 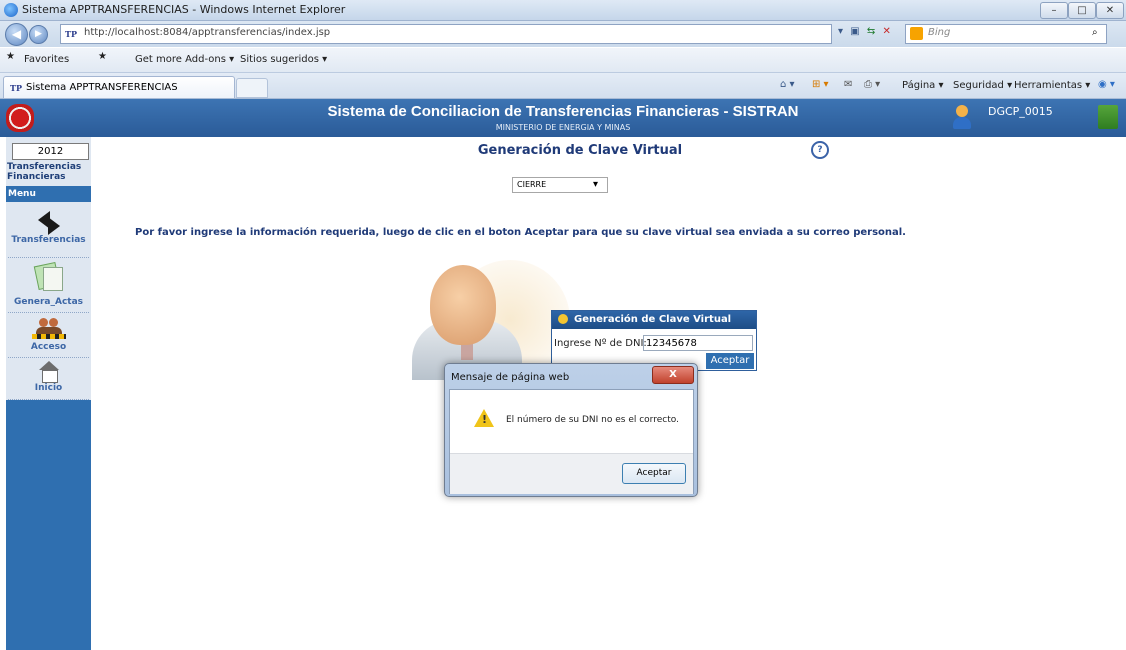 I want to click on minimize-button: –, so click(x=1054, y=10).